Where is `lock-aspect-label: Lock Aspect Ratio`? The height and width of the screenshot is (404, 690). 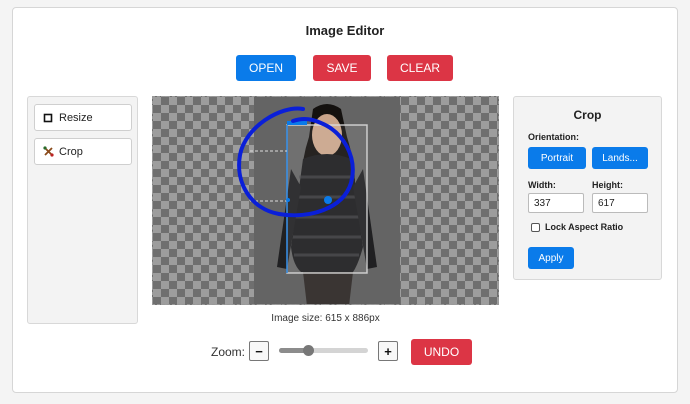
lock-aspect-label: Lock Aspect Ratio is located at coordinates (584, 227).